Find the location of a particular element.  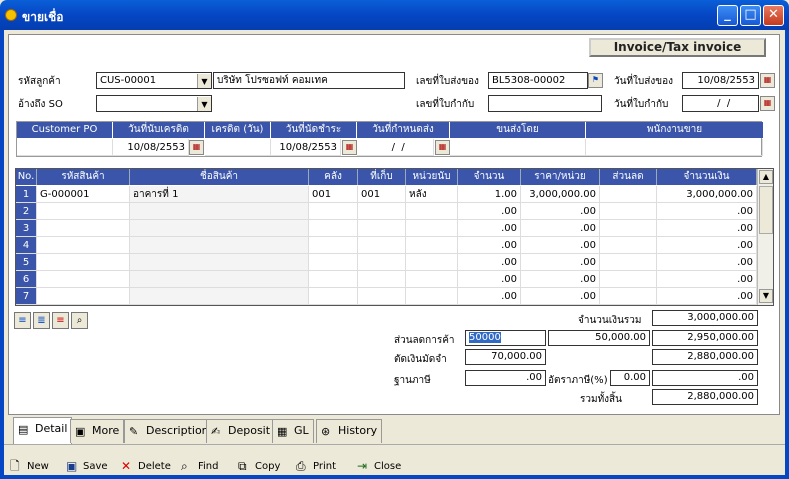

credit-days-field is located at coordinates (238, 147).